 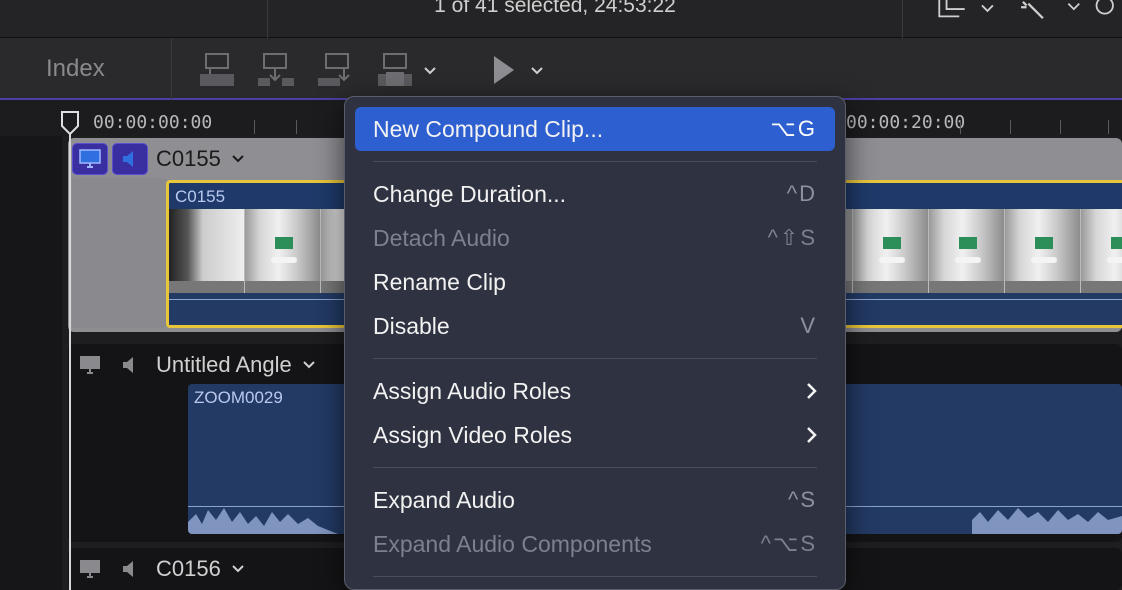 What do you see at coordinates (792, 237) in the screenshot?
I see `menu-item-shortcut: ^⇧S` at bounding box center [792, 237].